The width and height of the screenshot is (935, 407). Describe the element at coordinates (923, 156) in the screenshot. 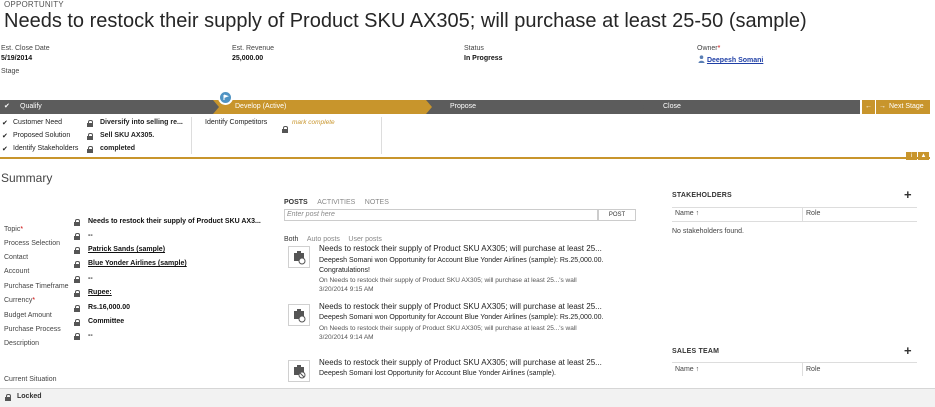

I see `collapse-icon: ▲` at that location.